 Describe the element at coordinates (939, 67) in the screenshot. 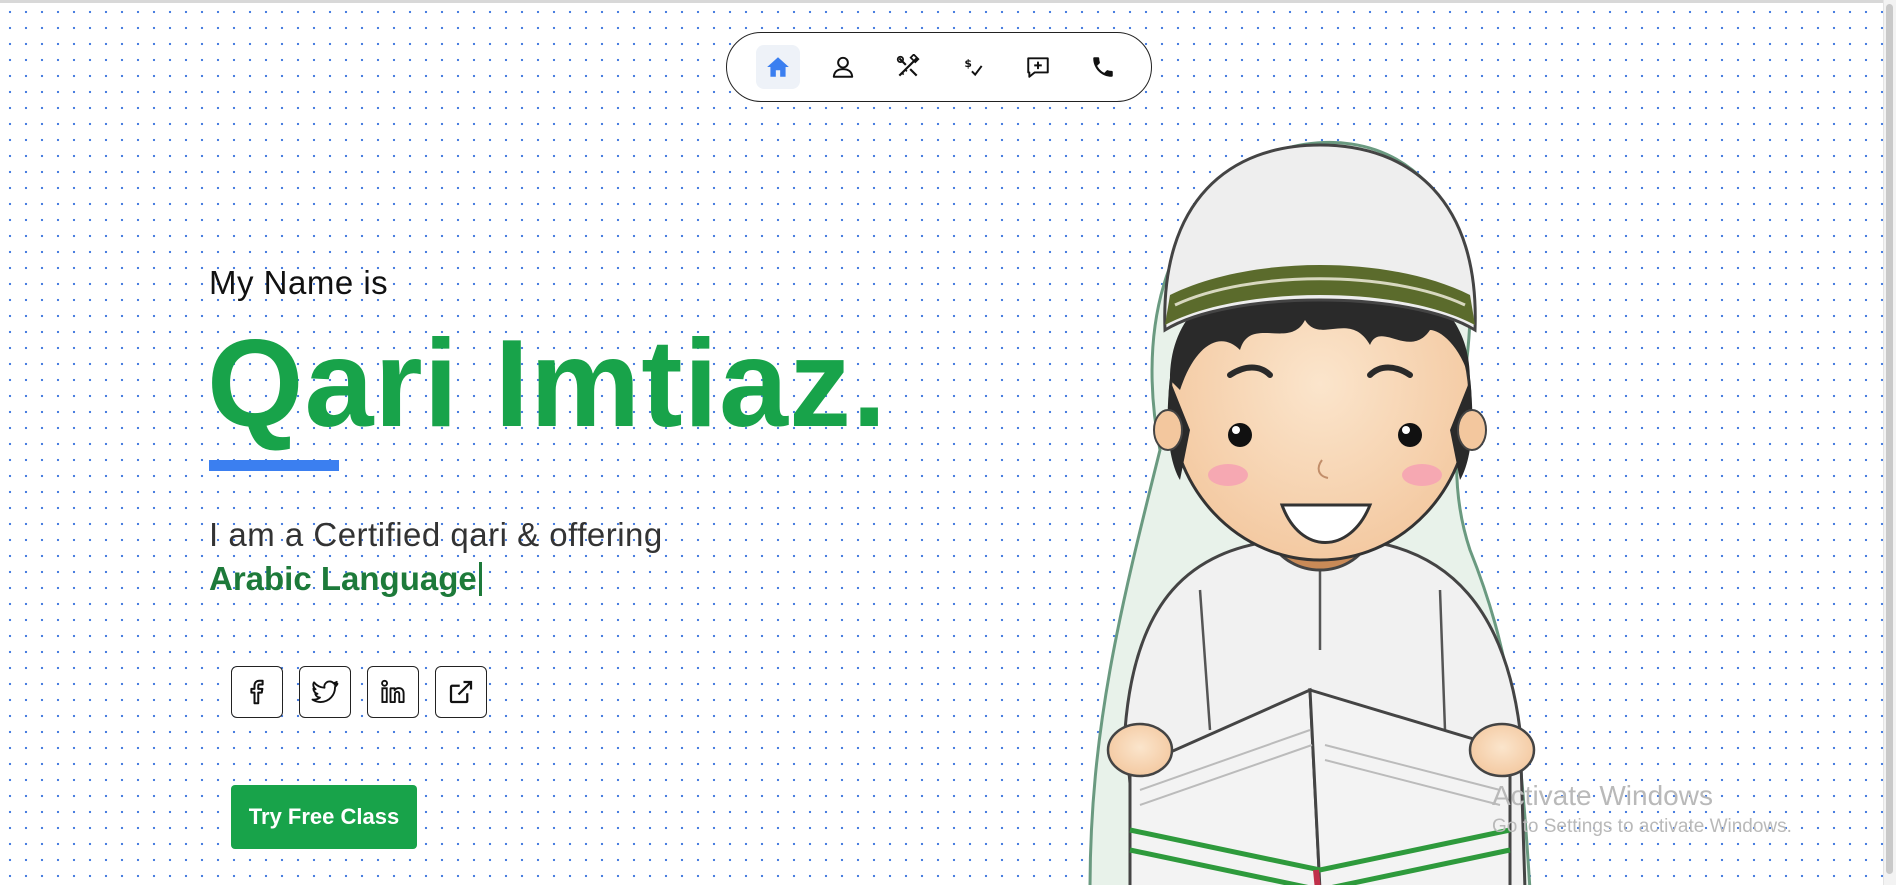

I see `nav-bar: $` at that location.